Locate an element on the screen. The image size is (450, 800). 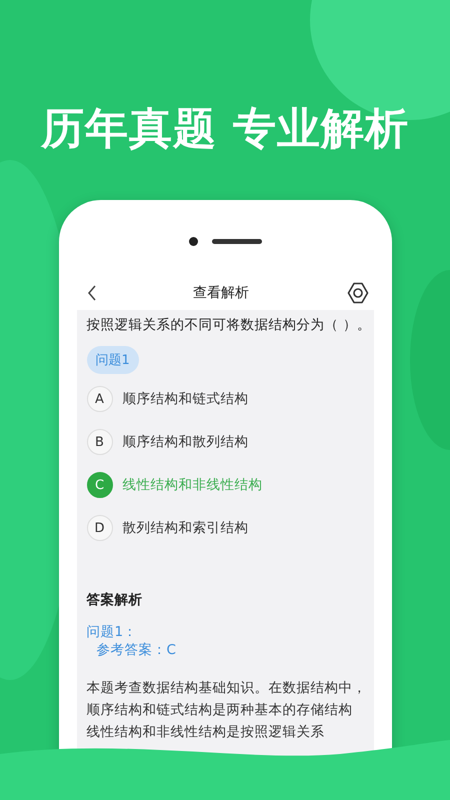
question-text: 按照逻辑关系的不同可将数据结构分为（ ）。 is located at coordinates (225, 325).